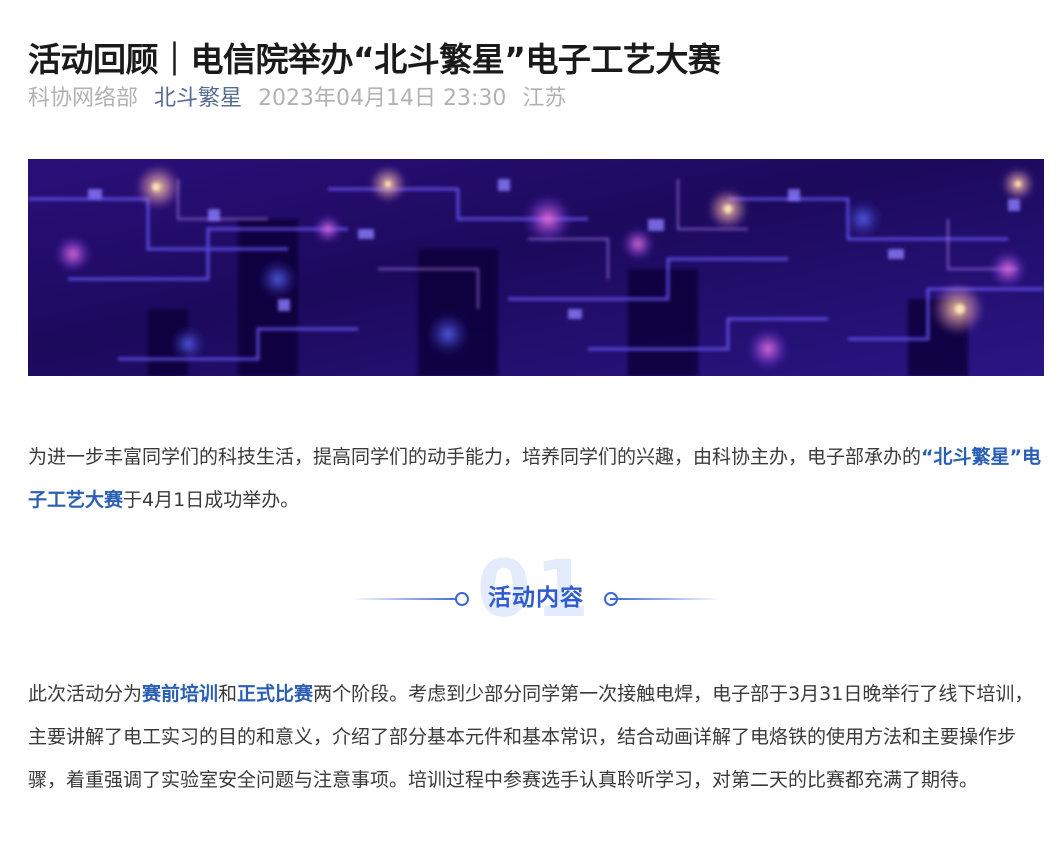 The image size is (1062, 841). I want to click on section-title: 活动内容, so click(536, 598).